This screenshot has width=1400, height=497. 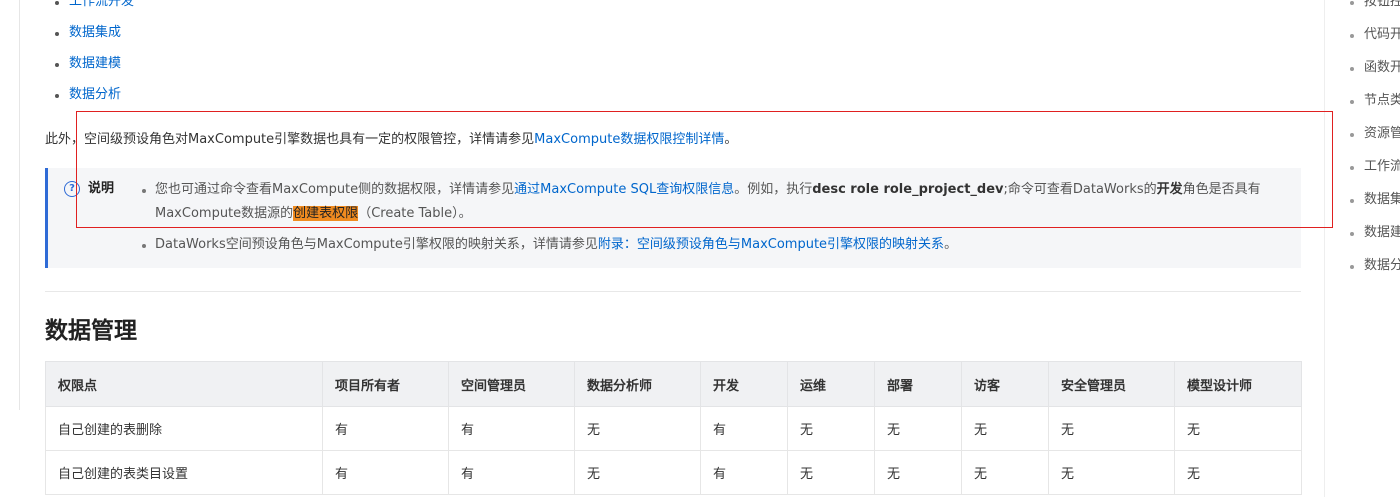 I want to click on note-text: 。, so click(x=951, y=244).